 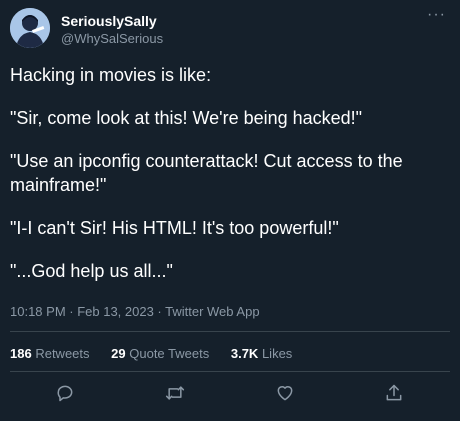 I want to click on likes-count: 3.7K, so click(x=244, y=353).